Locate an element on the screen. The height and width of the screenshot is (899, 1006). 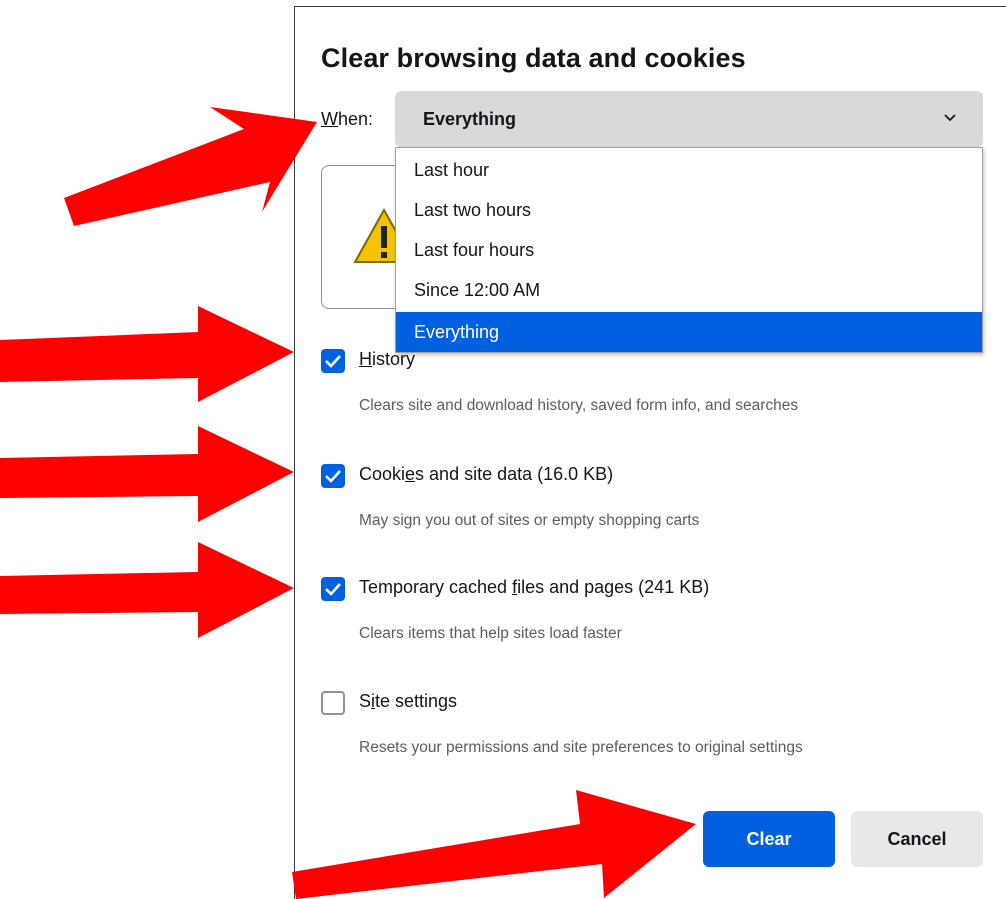
time-range-option-last-hour: Last hour is located at coordinates (689, 170).